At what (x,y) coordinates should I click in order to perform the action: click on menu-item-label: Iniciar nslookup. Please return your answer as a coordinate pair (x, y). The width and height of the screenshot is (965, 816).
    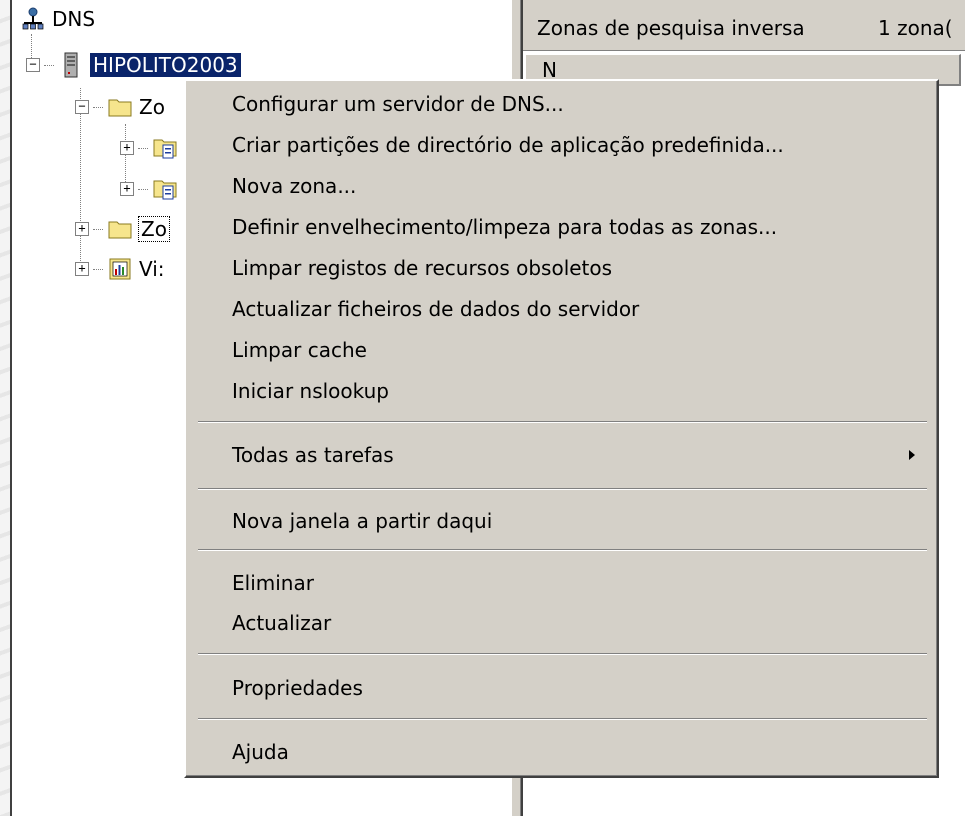
    Looking at the image, I should click on (310, 391).